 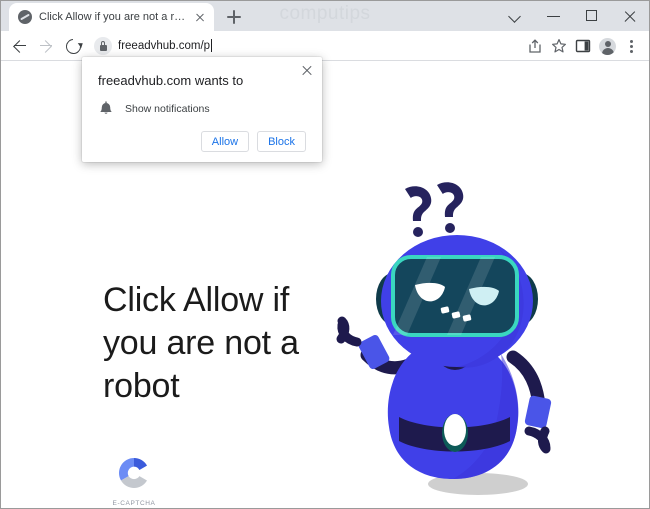 What do you see at coordinates (171, 80) in the screenshot?
I see `dialog-title: freeadvhub.com wants to` at bounding box center [171, 80].